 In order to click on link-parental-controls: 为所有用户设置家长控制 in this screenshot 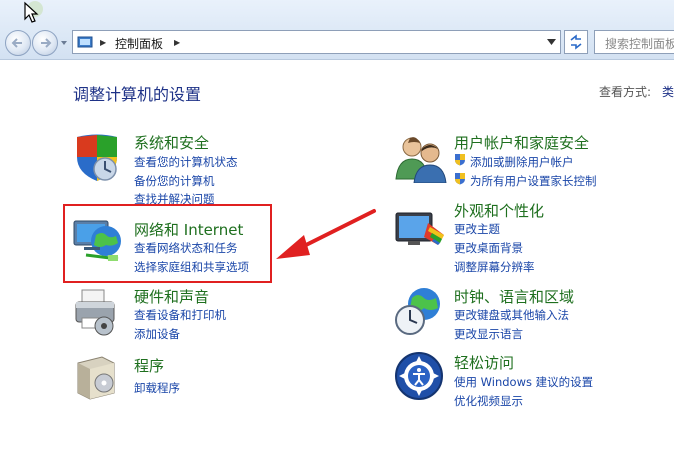, I will do `click(533, 181)`.